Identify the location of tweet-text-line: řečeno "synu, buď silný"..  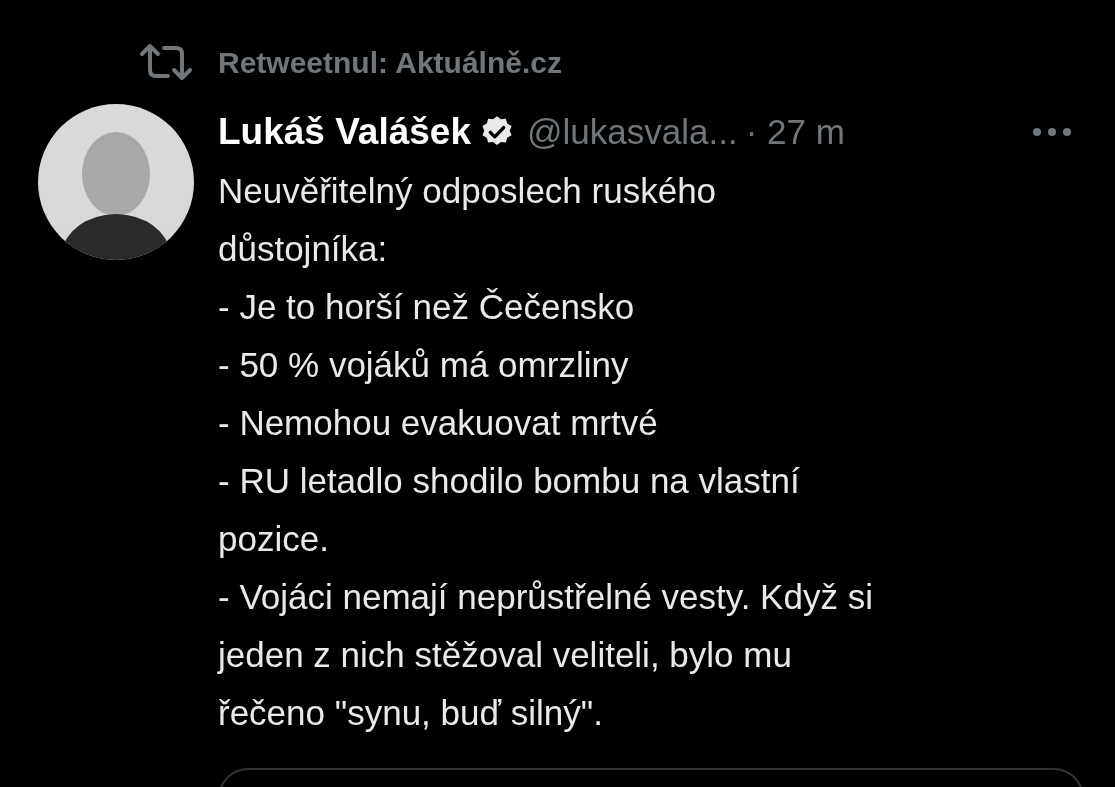
(411, 713).